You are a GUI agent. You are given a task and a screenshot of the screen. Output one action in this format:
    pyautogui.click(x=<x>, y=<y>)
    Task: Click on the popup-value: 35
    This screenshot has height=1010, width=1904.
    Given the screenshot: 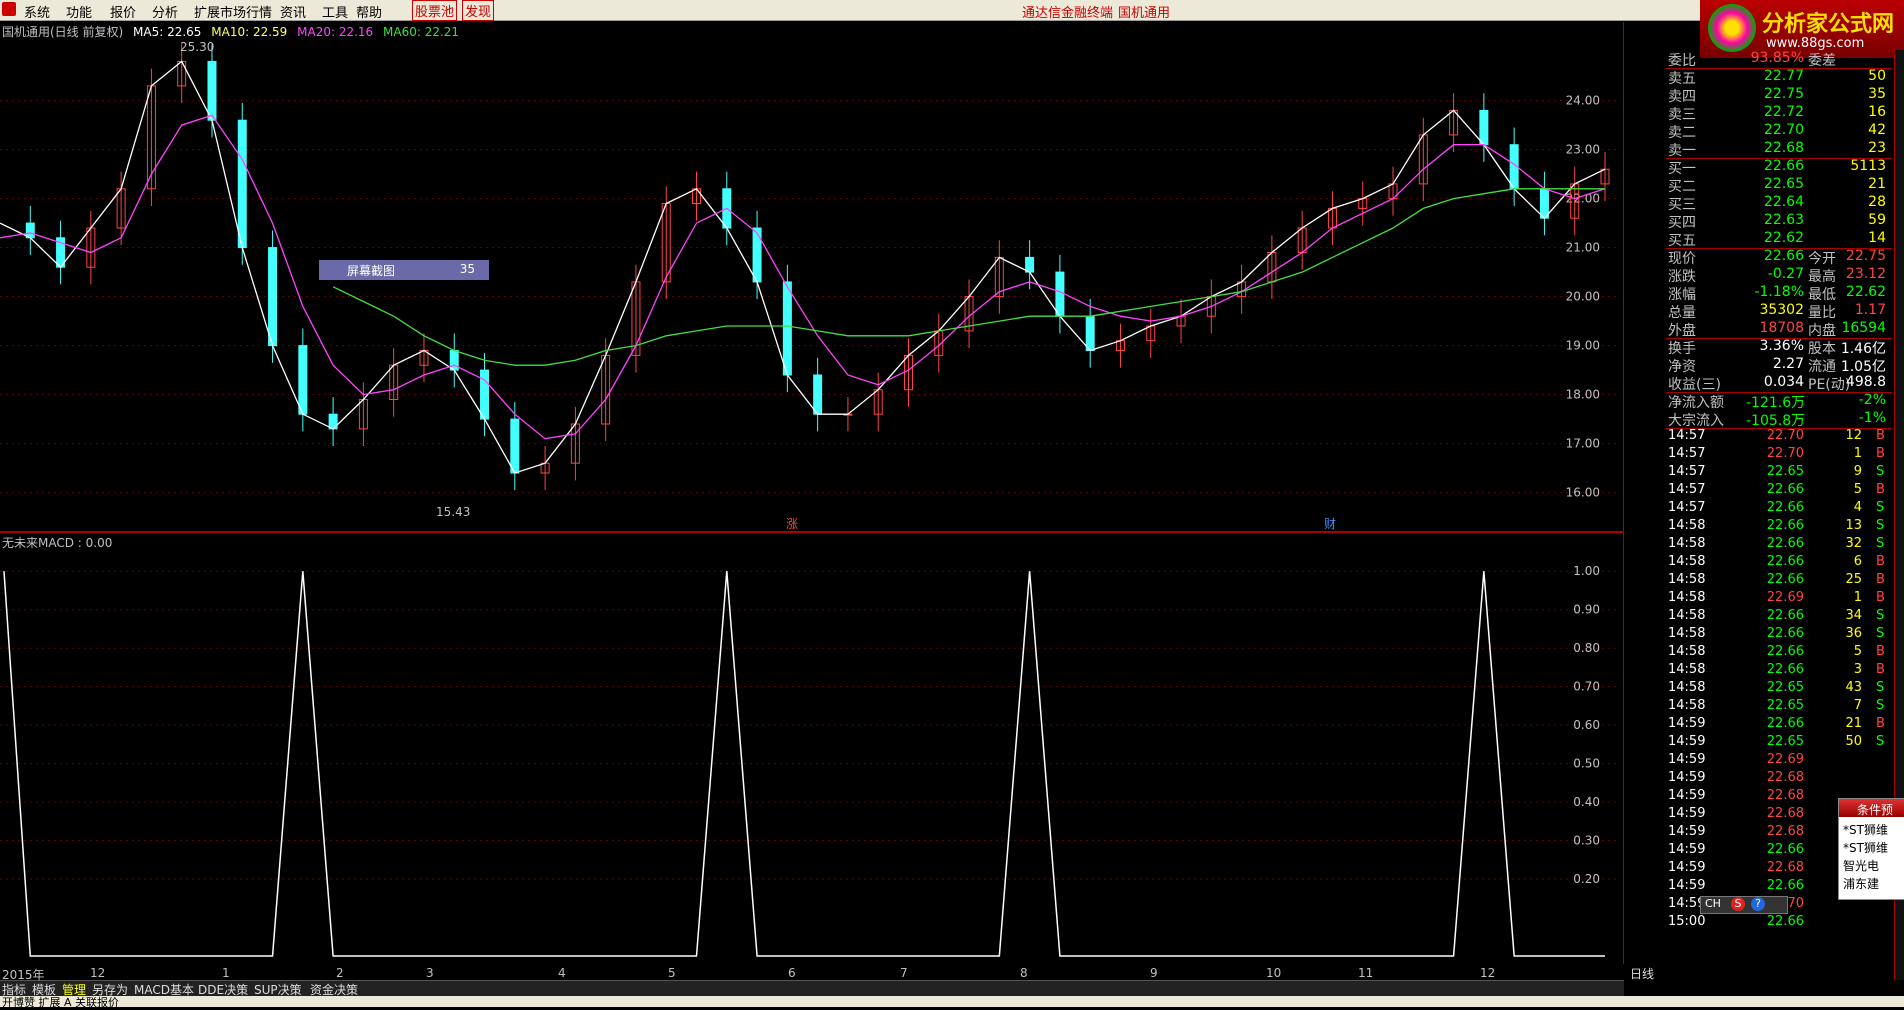 What is the action you would take?
    pyautogui.click(x=467, y=269)
    